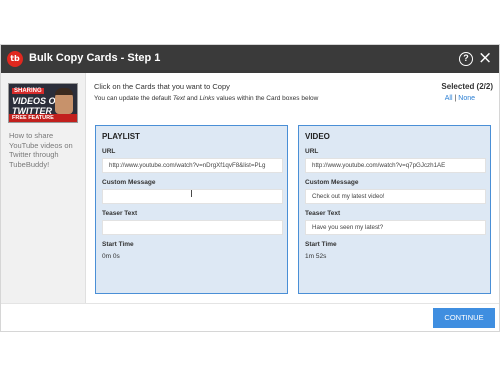 The image size is (500, 375). Describe the element at coordinates (178, 98) in the screenshot. I see `instruction-text-word: Text` at that location.